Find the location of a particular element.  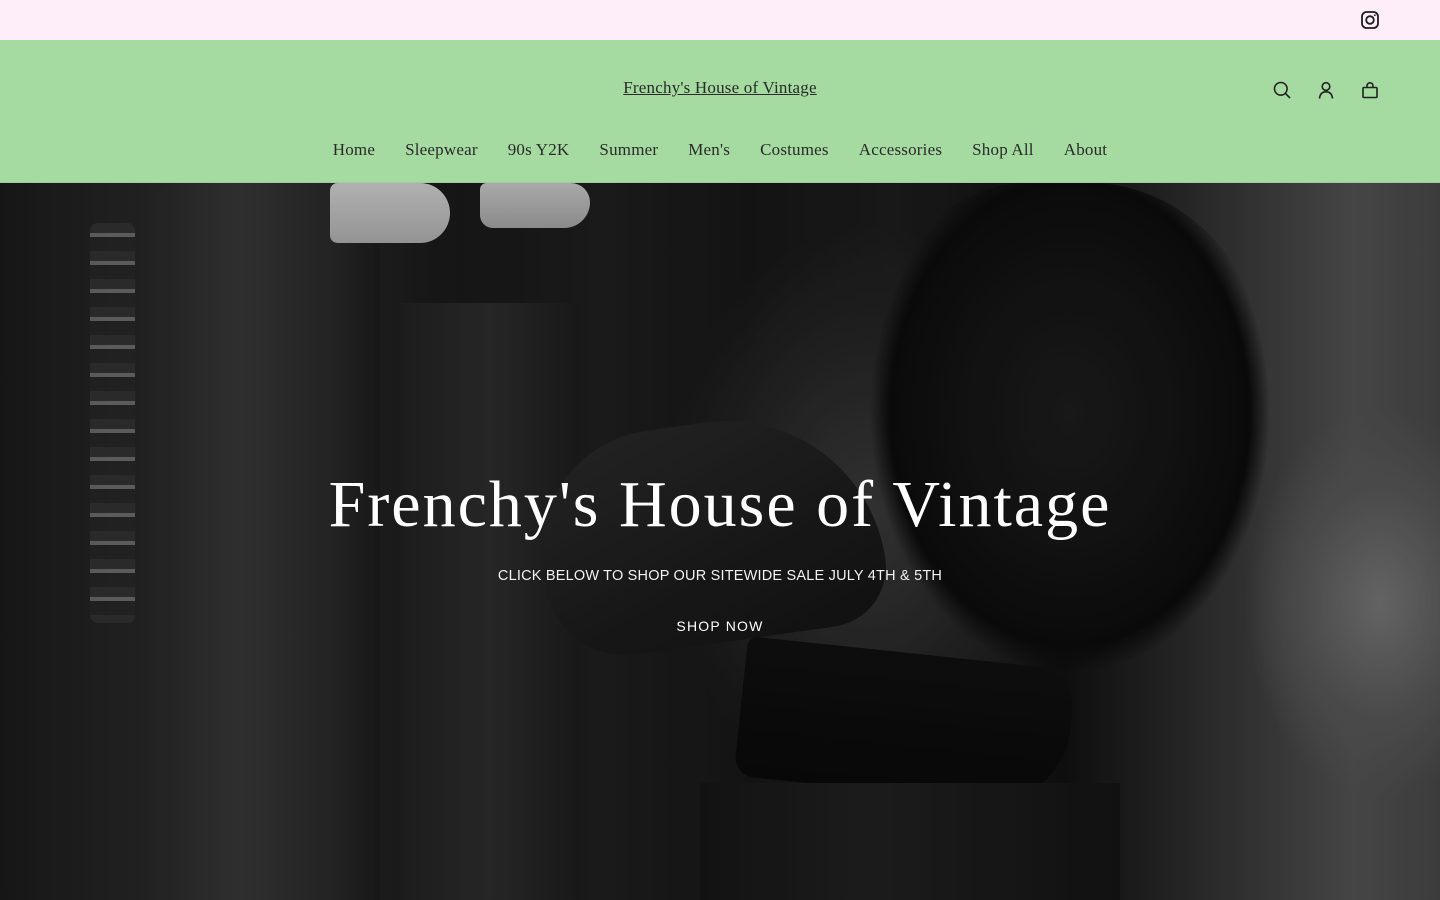

nav-item-costumes: Costumes is located at coordinates (794, 150).